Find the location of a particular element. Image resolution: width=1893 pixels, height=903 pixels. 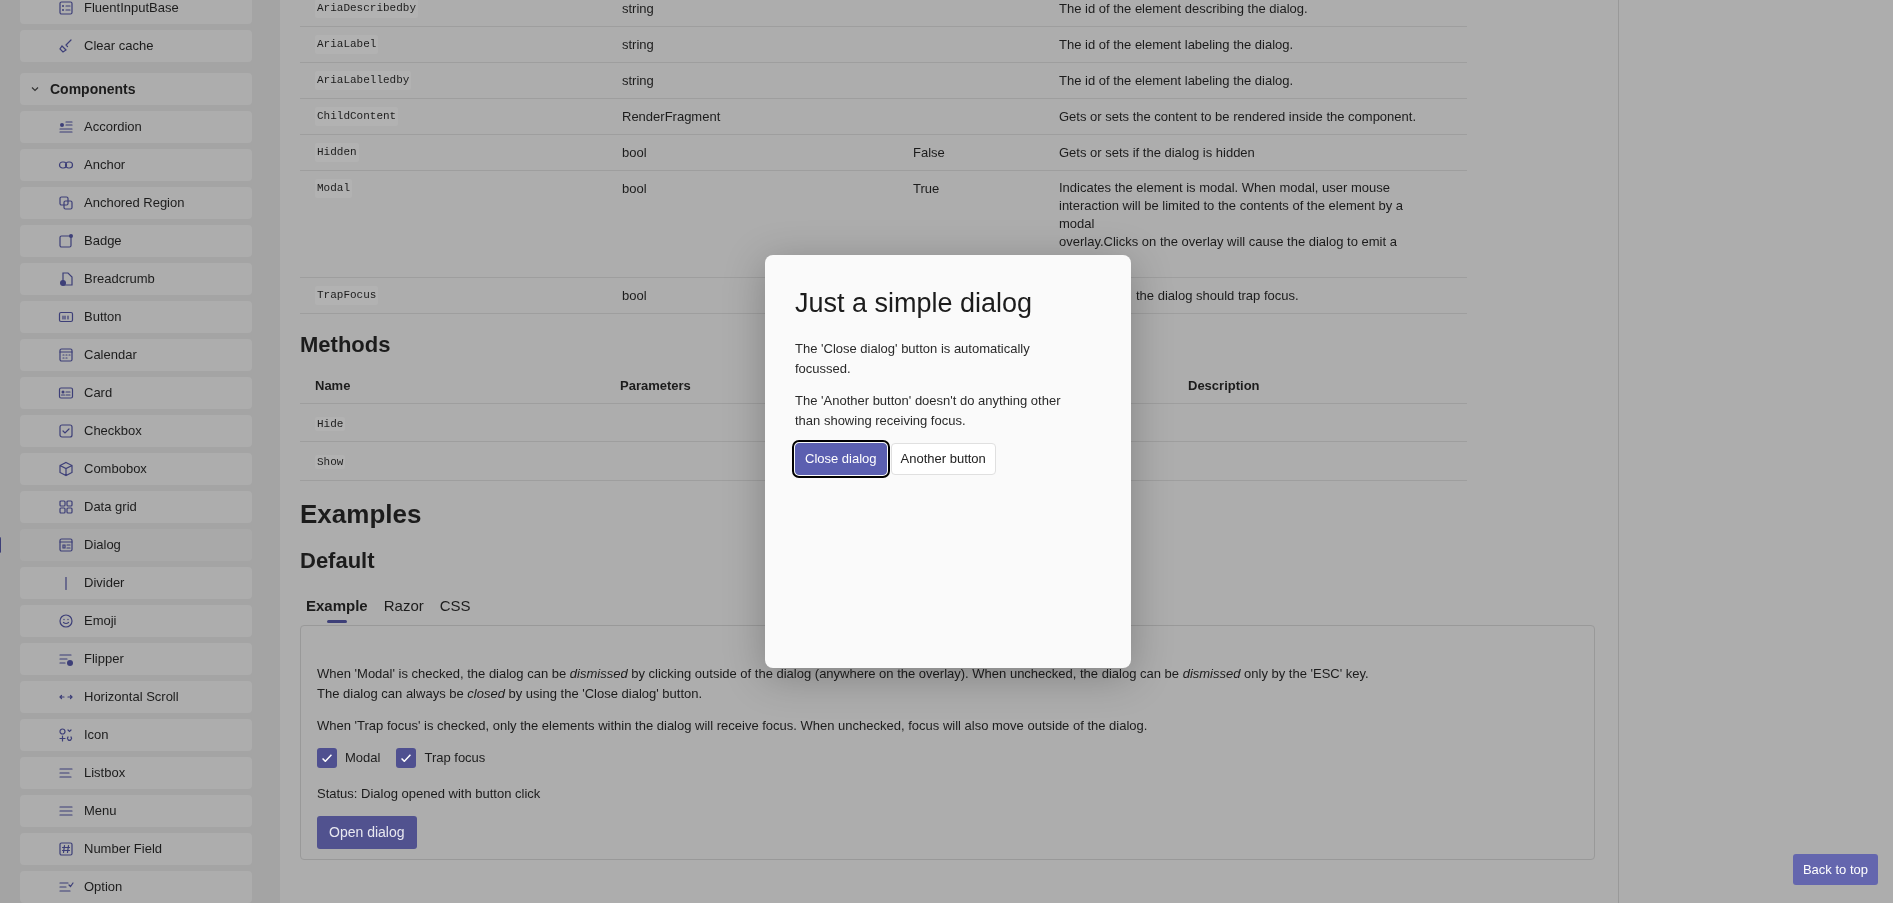

lines-icon is located at coordinates (66, 773).